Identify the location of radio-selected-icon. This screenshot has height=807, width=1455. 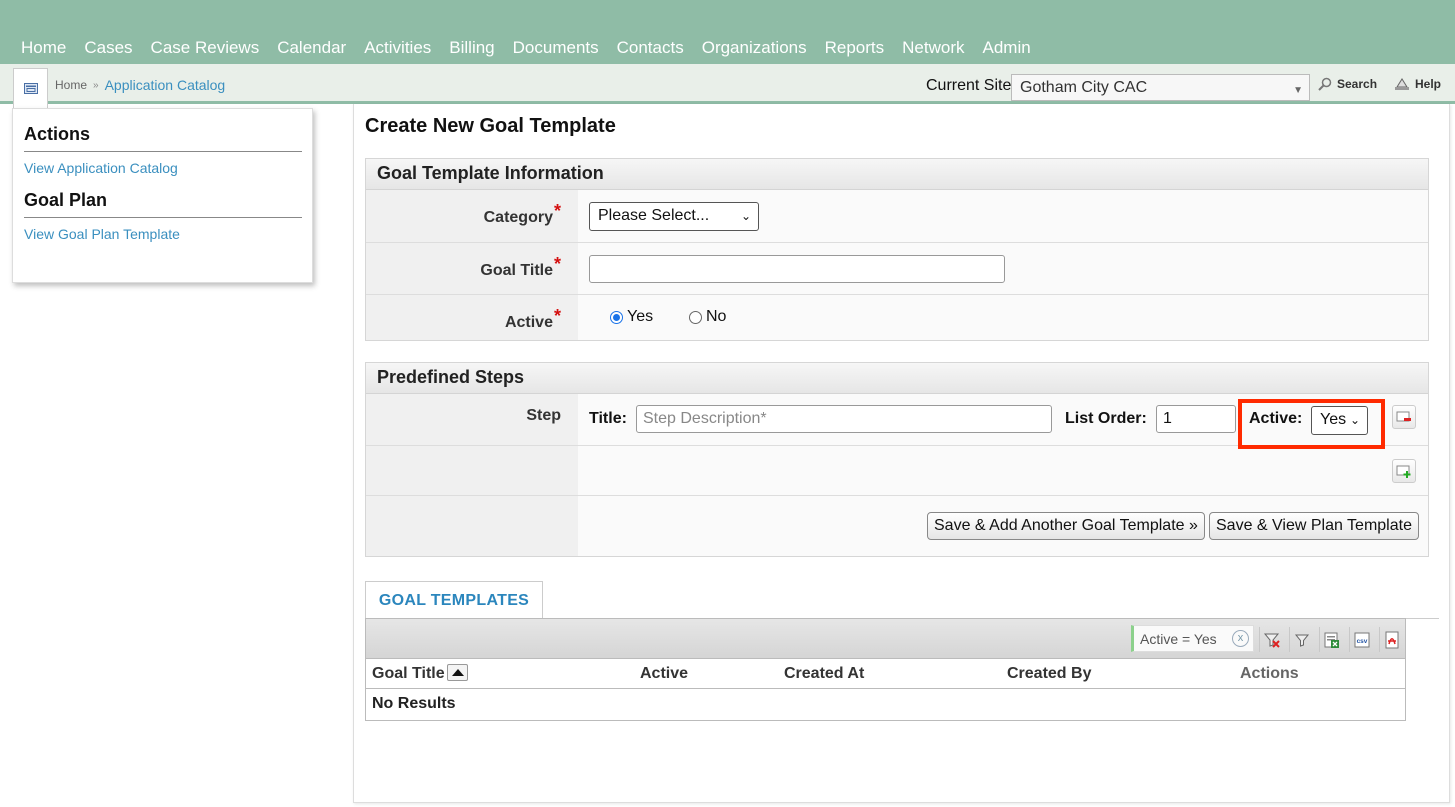
(616, 317).